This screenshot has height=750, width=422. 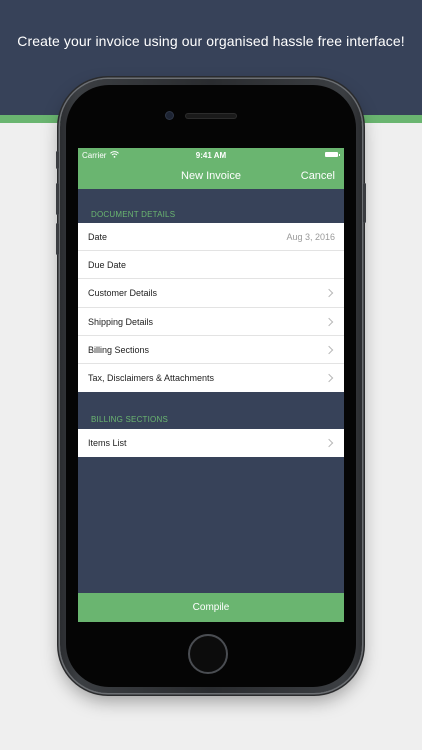 I want to click on home-button, so click(x=208, y=654).